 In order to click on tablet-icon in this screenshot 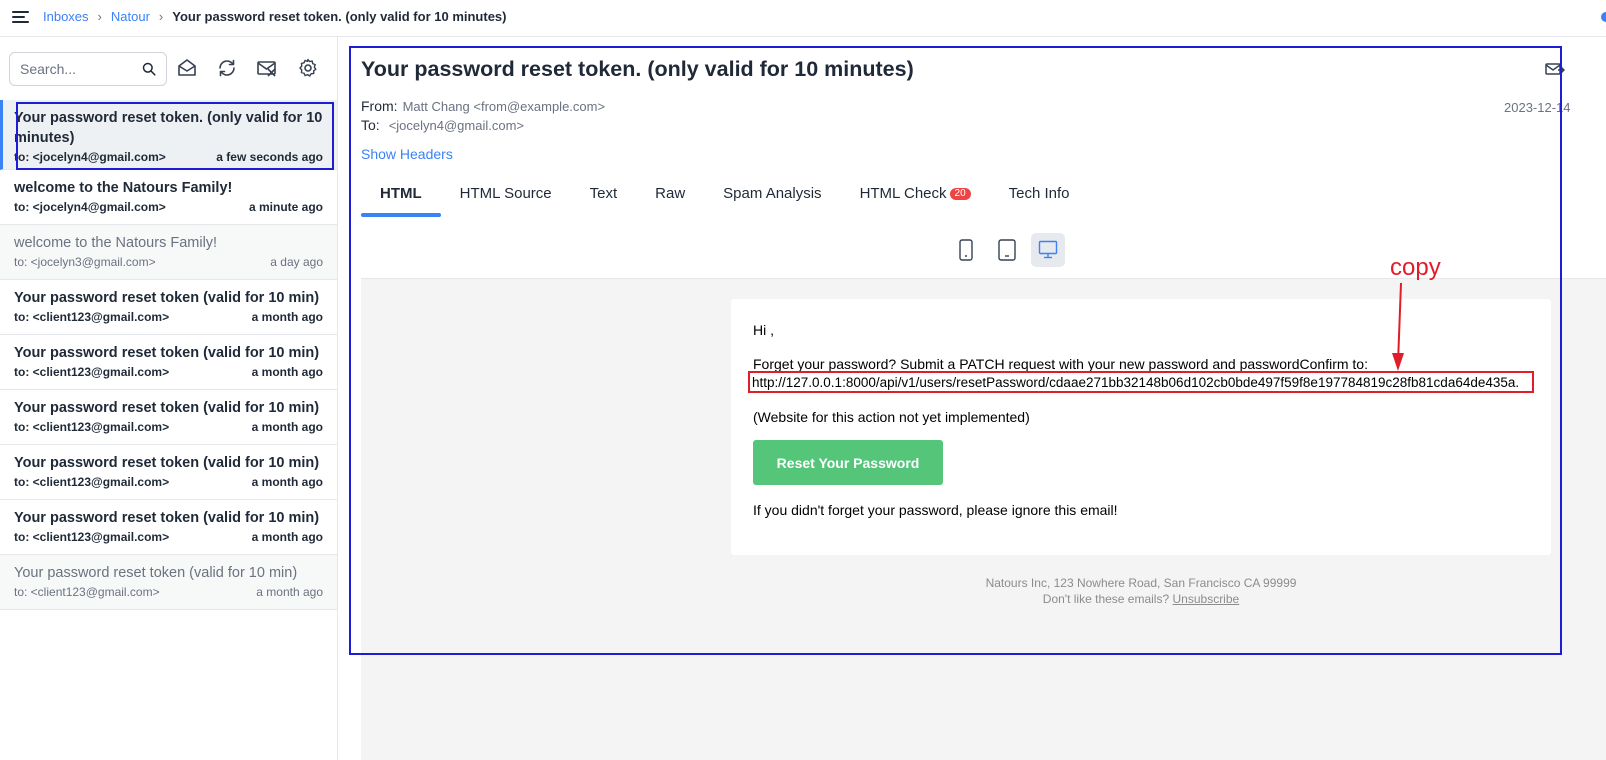, I will do `click(1007, 250)`.